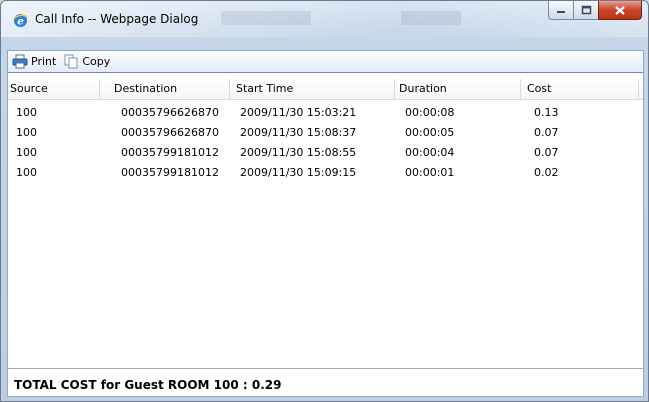 Image resolution: width=649 pixels, height=402 pixels. Describe the element at coordinates (580, 89) in the screenshot. I see `column-header-cost: Cost` at that location.